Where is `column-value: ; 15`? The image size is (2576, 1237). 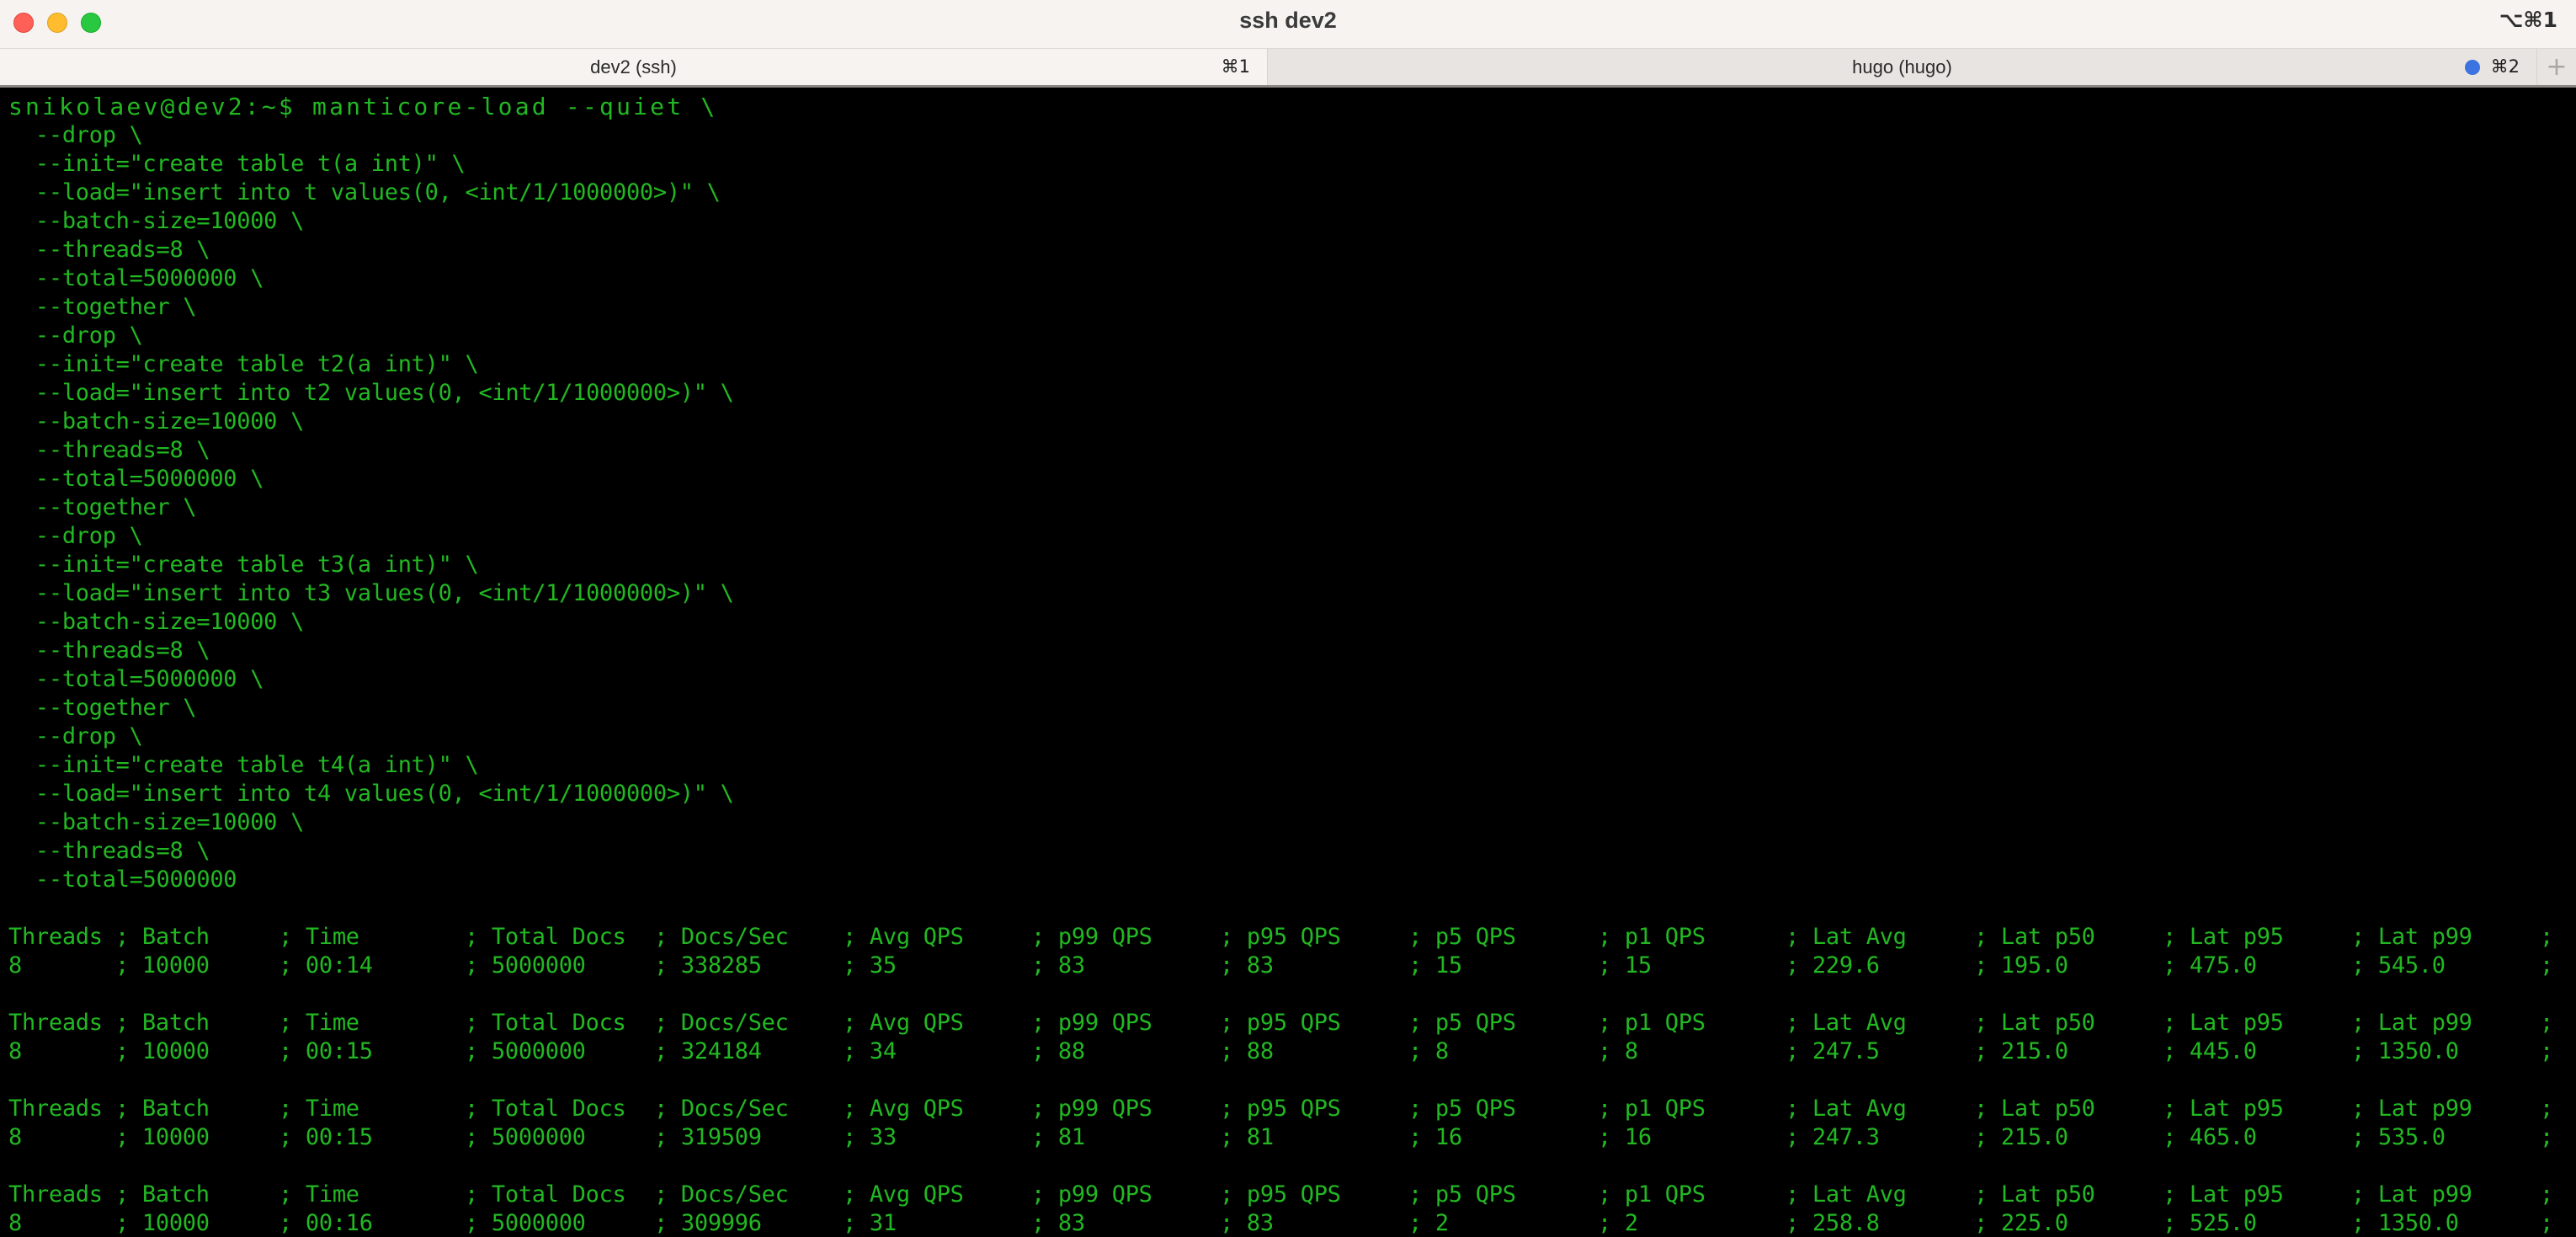 column-value: ; 15 is located at coordinates (1435, 966).